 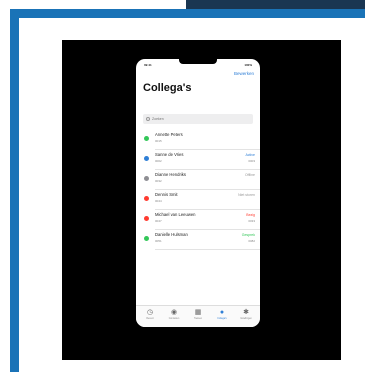 What do you see at coordinates (198, 219) in the screenshot?
I see `contact-row: Michael van Leeuwen 0047 Bezig 0033` at bounding box center [198, 219].